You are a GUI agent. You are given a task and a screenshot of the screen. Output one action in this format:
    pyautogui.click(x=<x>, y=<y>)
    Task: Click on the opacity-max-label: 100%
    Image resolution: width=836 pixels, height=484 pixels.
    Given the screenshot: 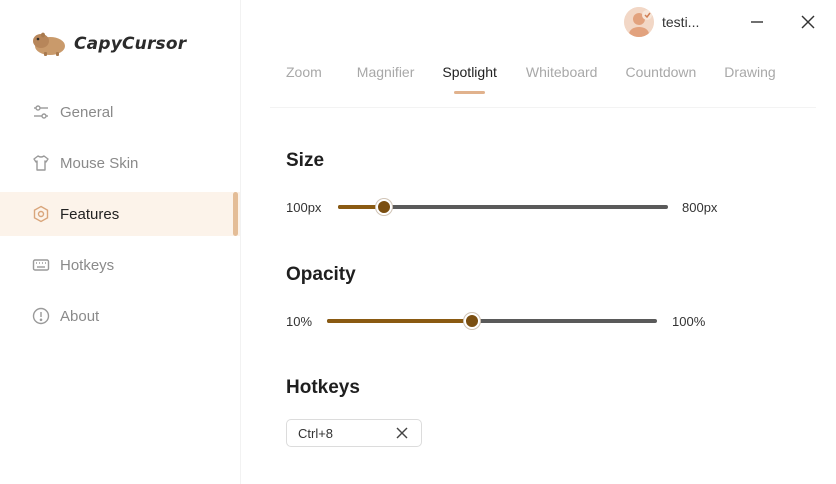 What is the action you would take?
    pyautogui.click(x=689, y=321)
    